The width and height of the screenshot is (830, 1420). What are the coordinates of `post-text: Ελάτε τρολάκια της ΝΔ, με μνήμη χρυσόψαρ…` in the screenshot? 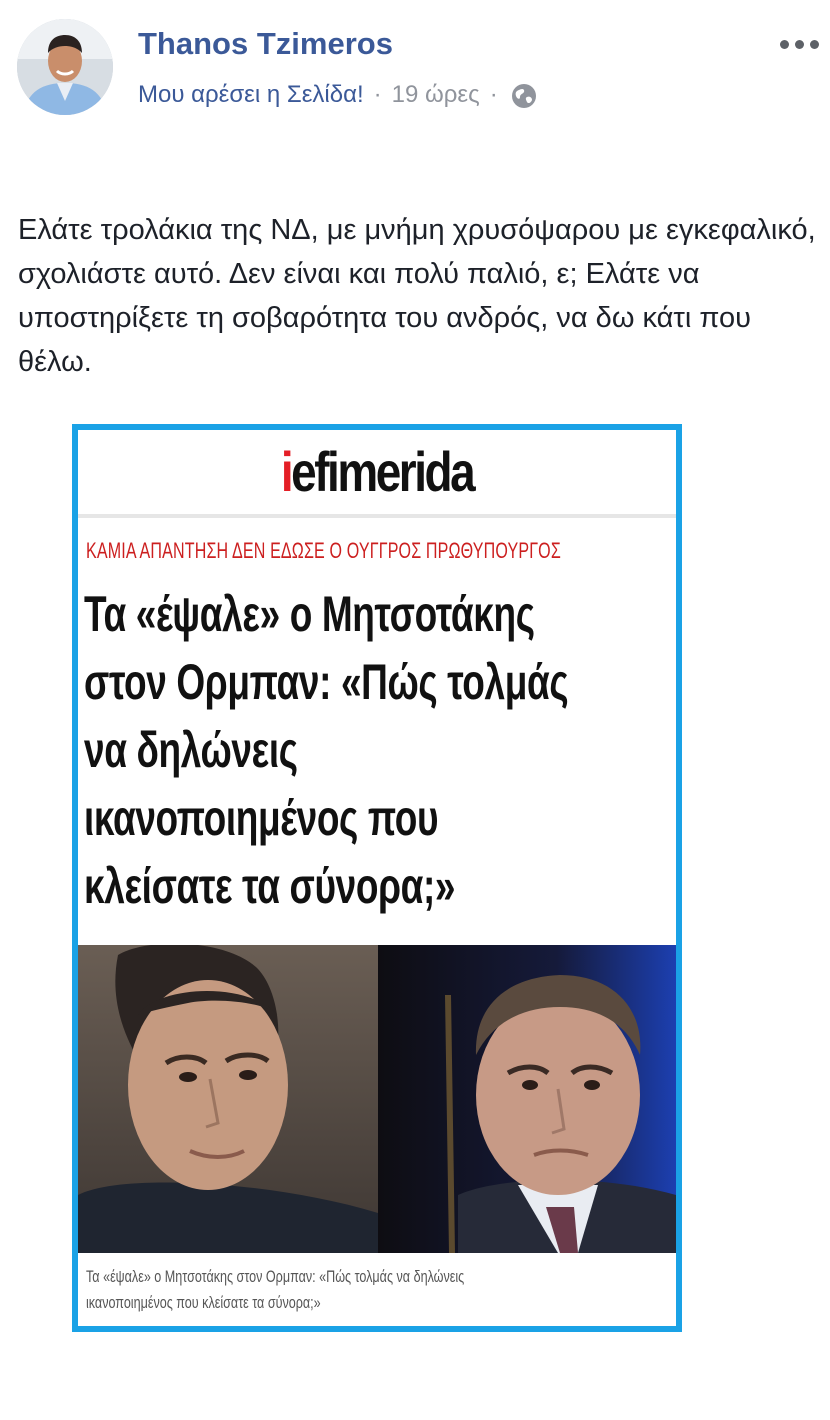 It's located at (417, 296).